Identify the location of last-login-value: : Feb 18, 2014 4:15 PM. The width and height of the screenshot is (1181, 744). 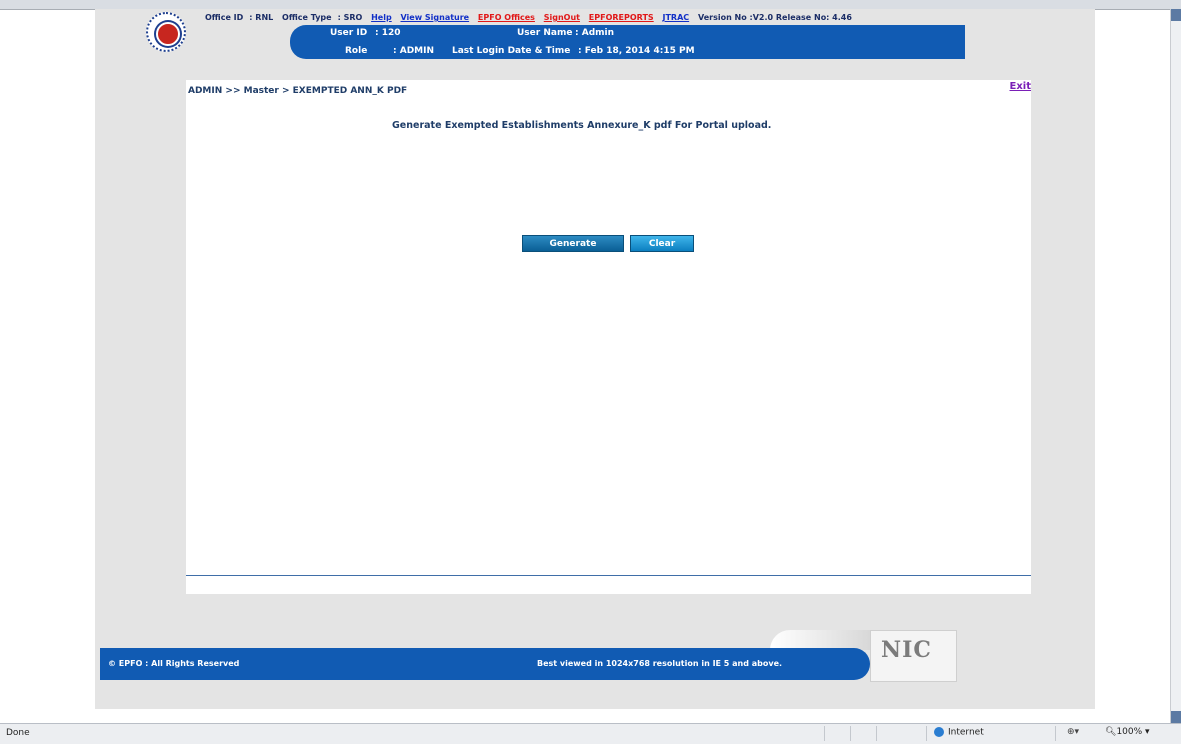
(636, 51).